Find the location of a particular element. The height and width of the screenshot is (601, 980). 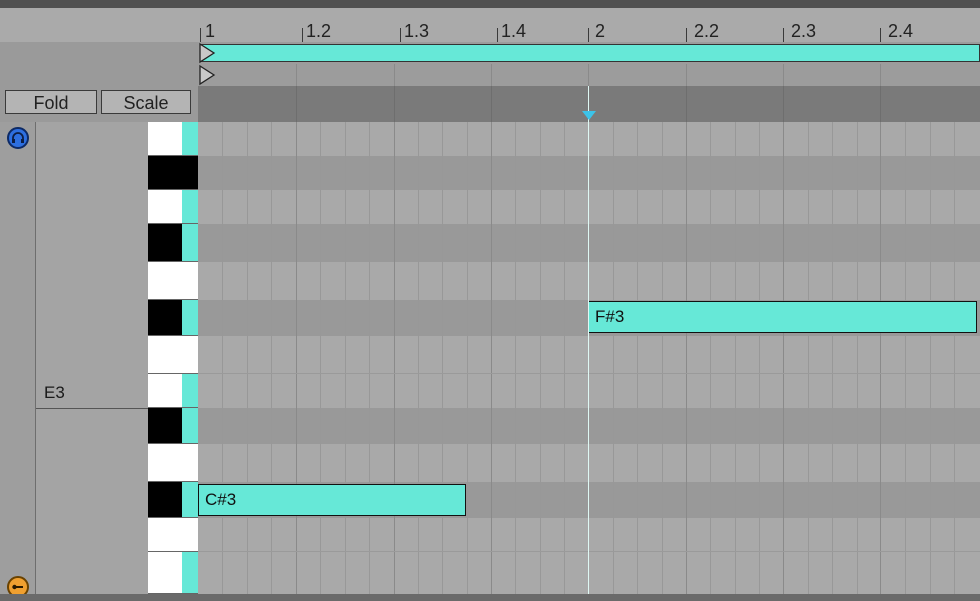

ruler-label-2-2: 2.2 is located at coordinates (707, 31).